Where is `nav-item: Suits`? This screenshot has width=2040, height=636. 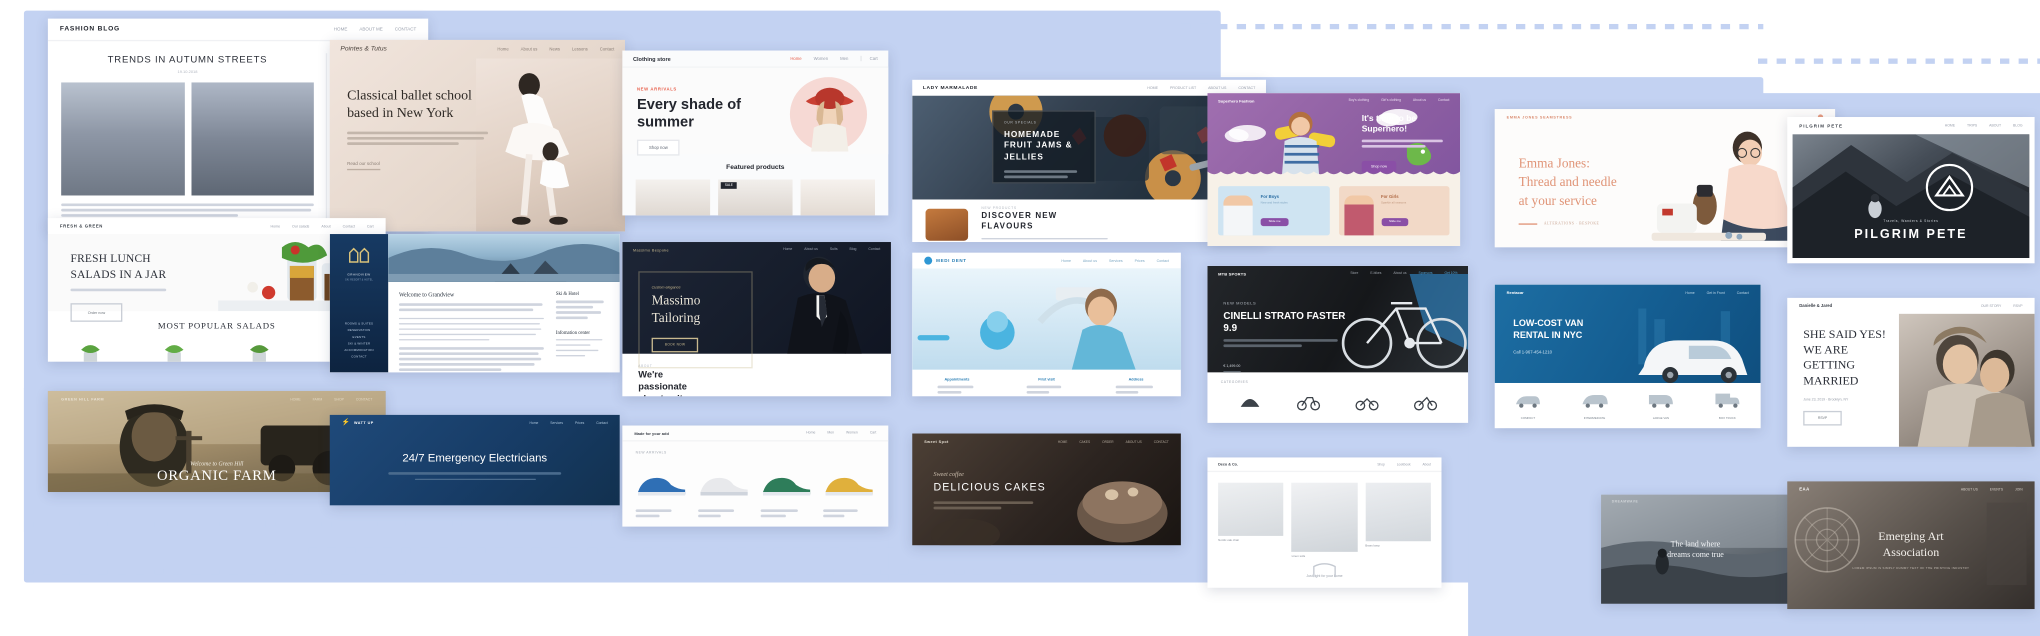
nav-item: Suits is located at coordinates (834, 249).